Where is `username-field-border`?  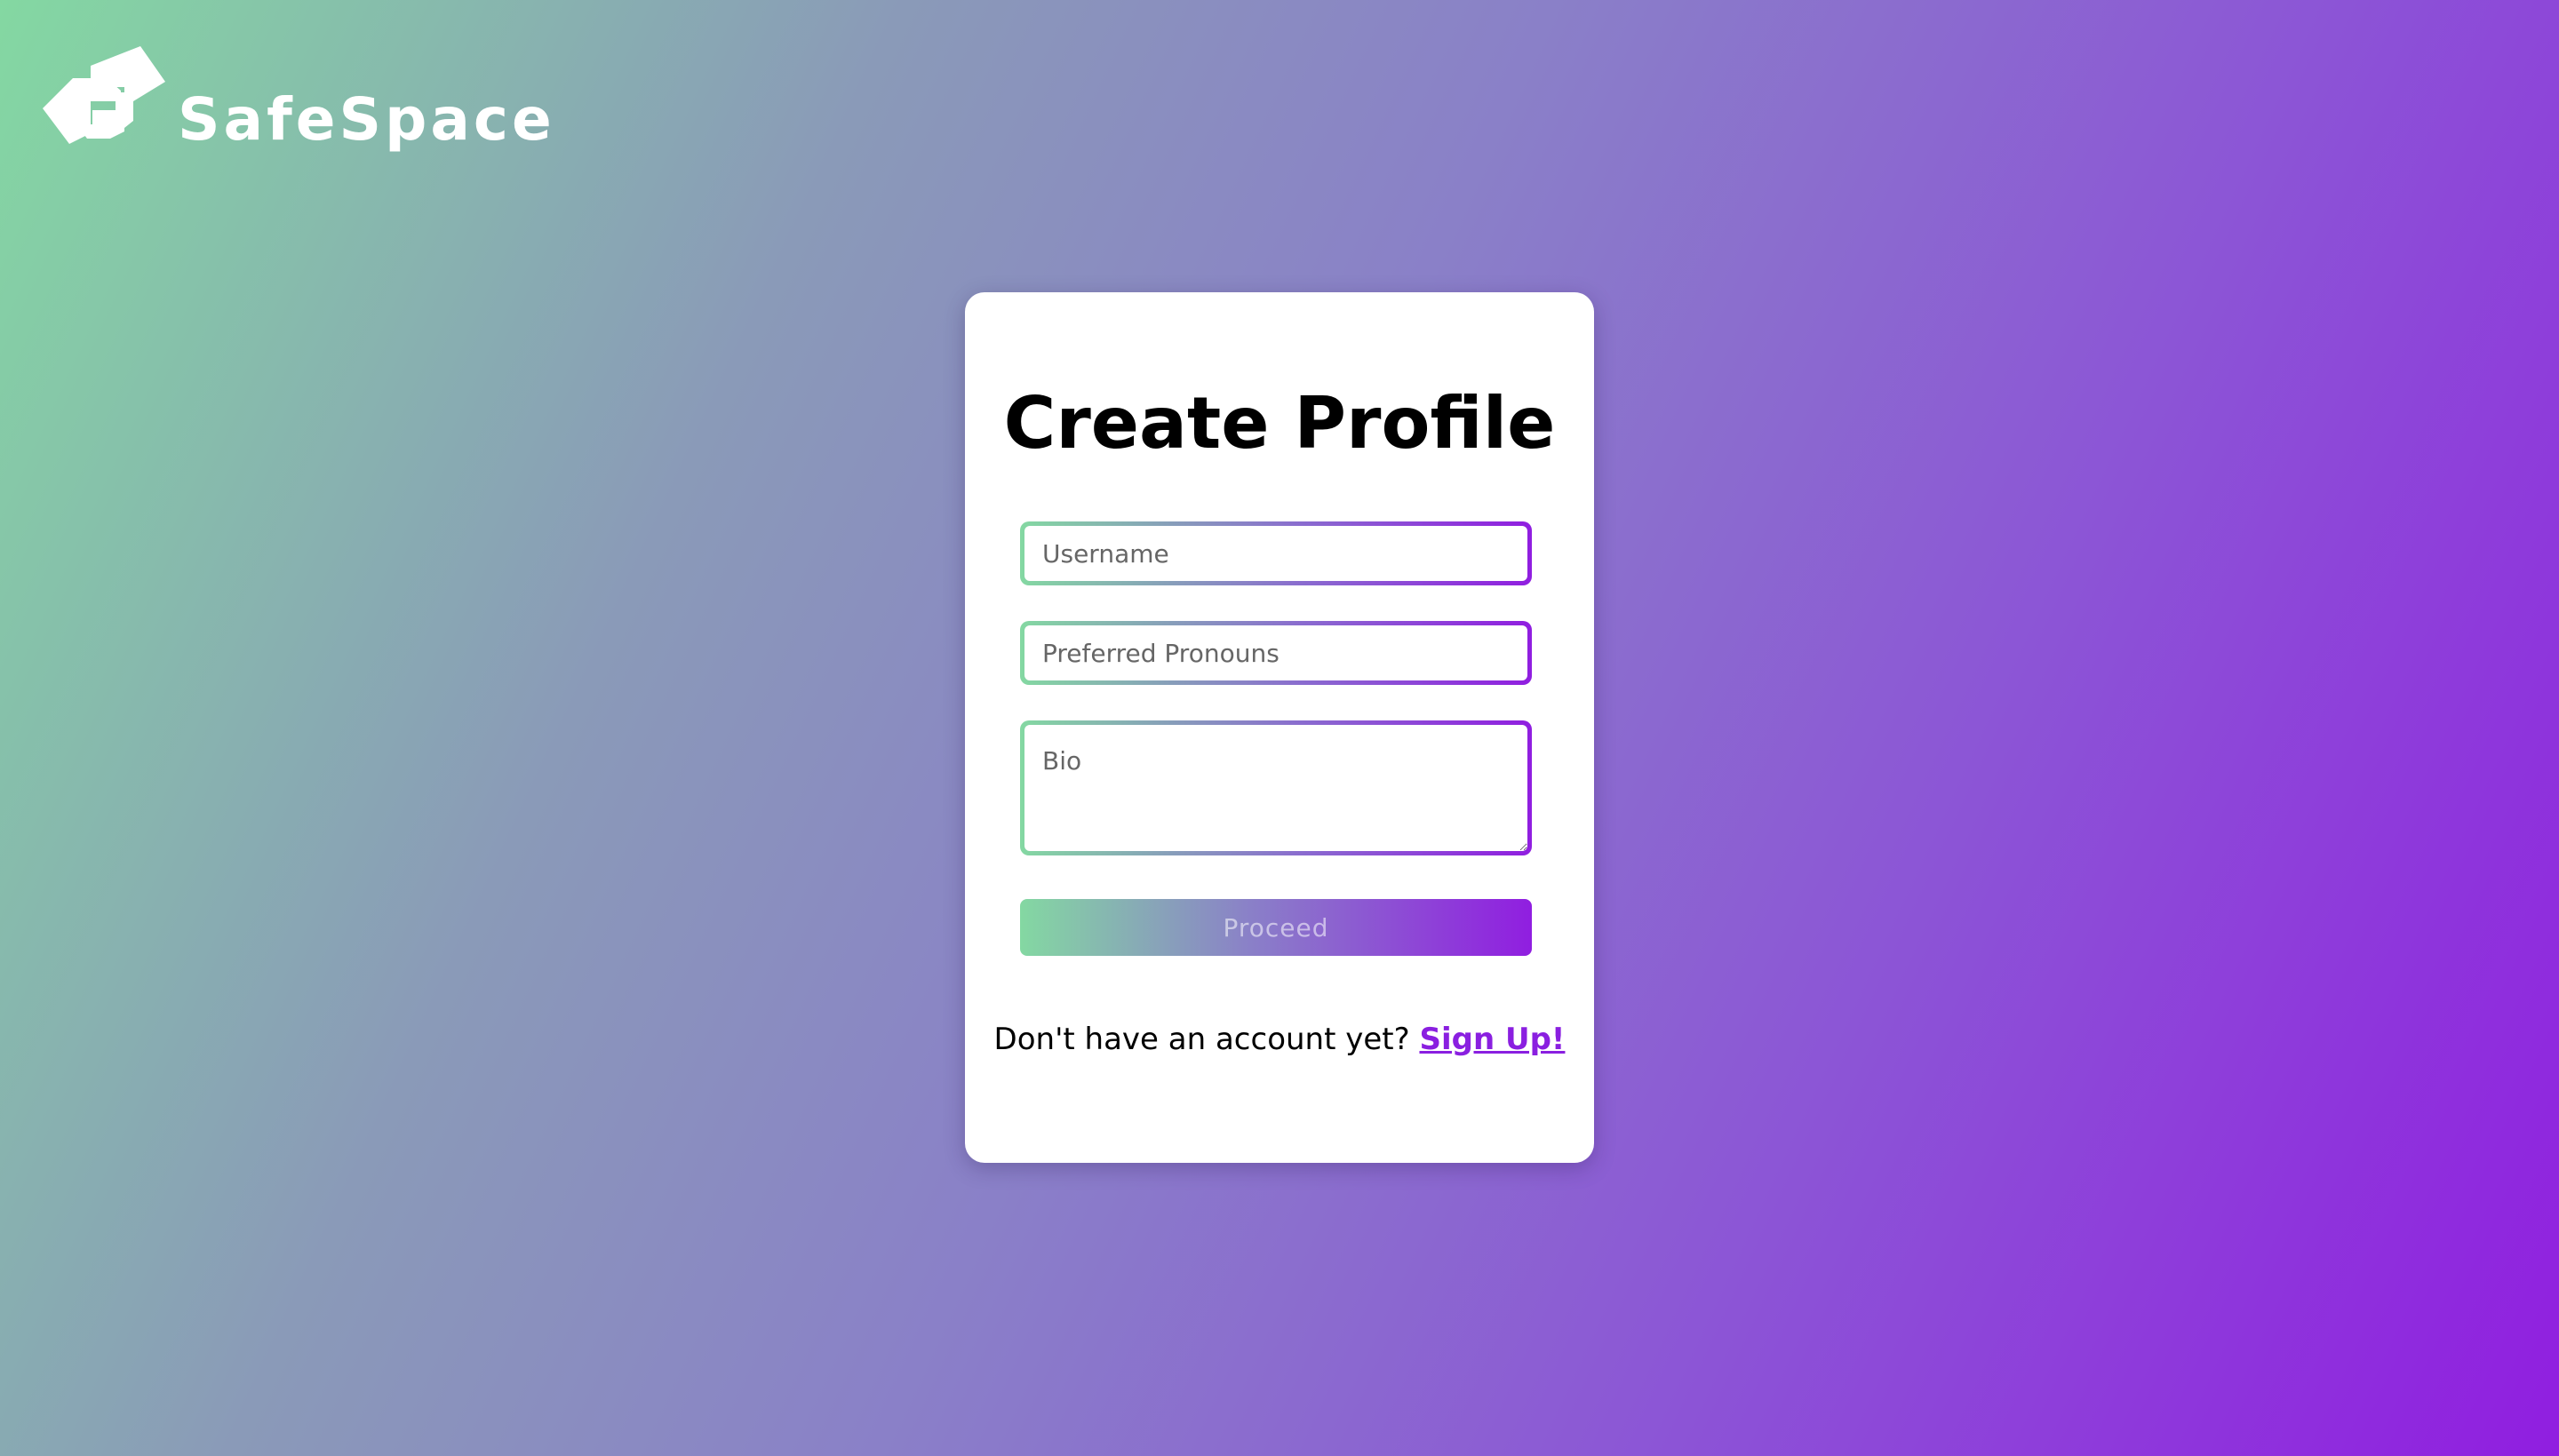 username-field-border is located at coordinates (1276, 553).